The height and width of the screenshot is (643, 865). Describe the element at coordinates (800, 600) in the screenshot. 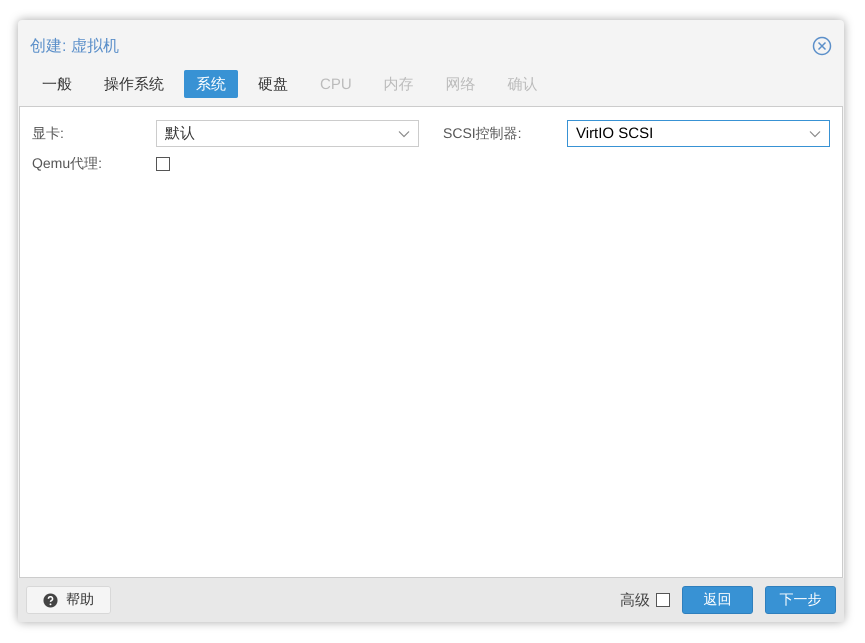

I see `dialog-button: 下一步` at that location.